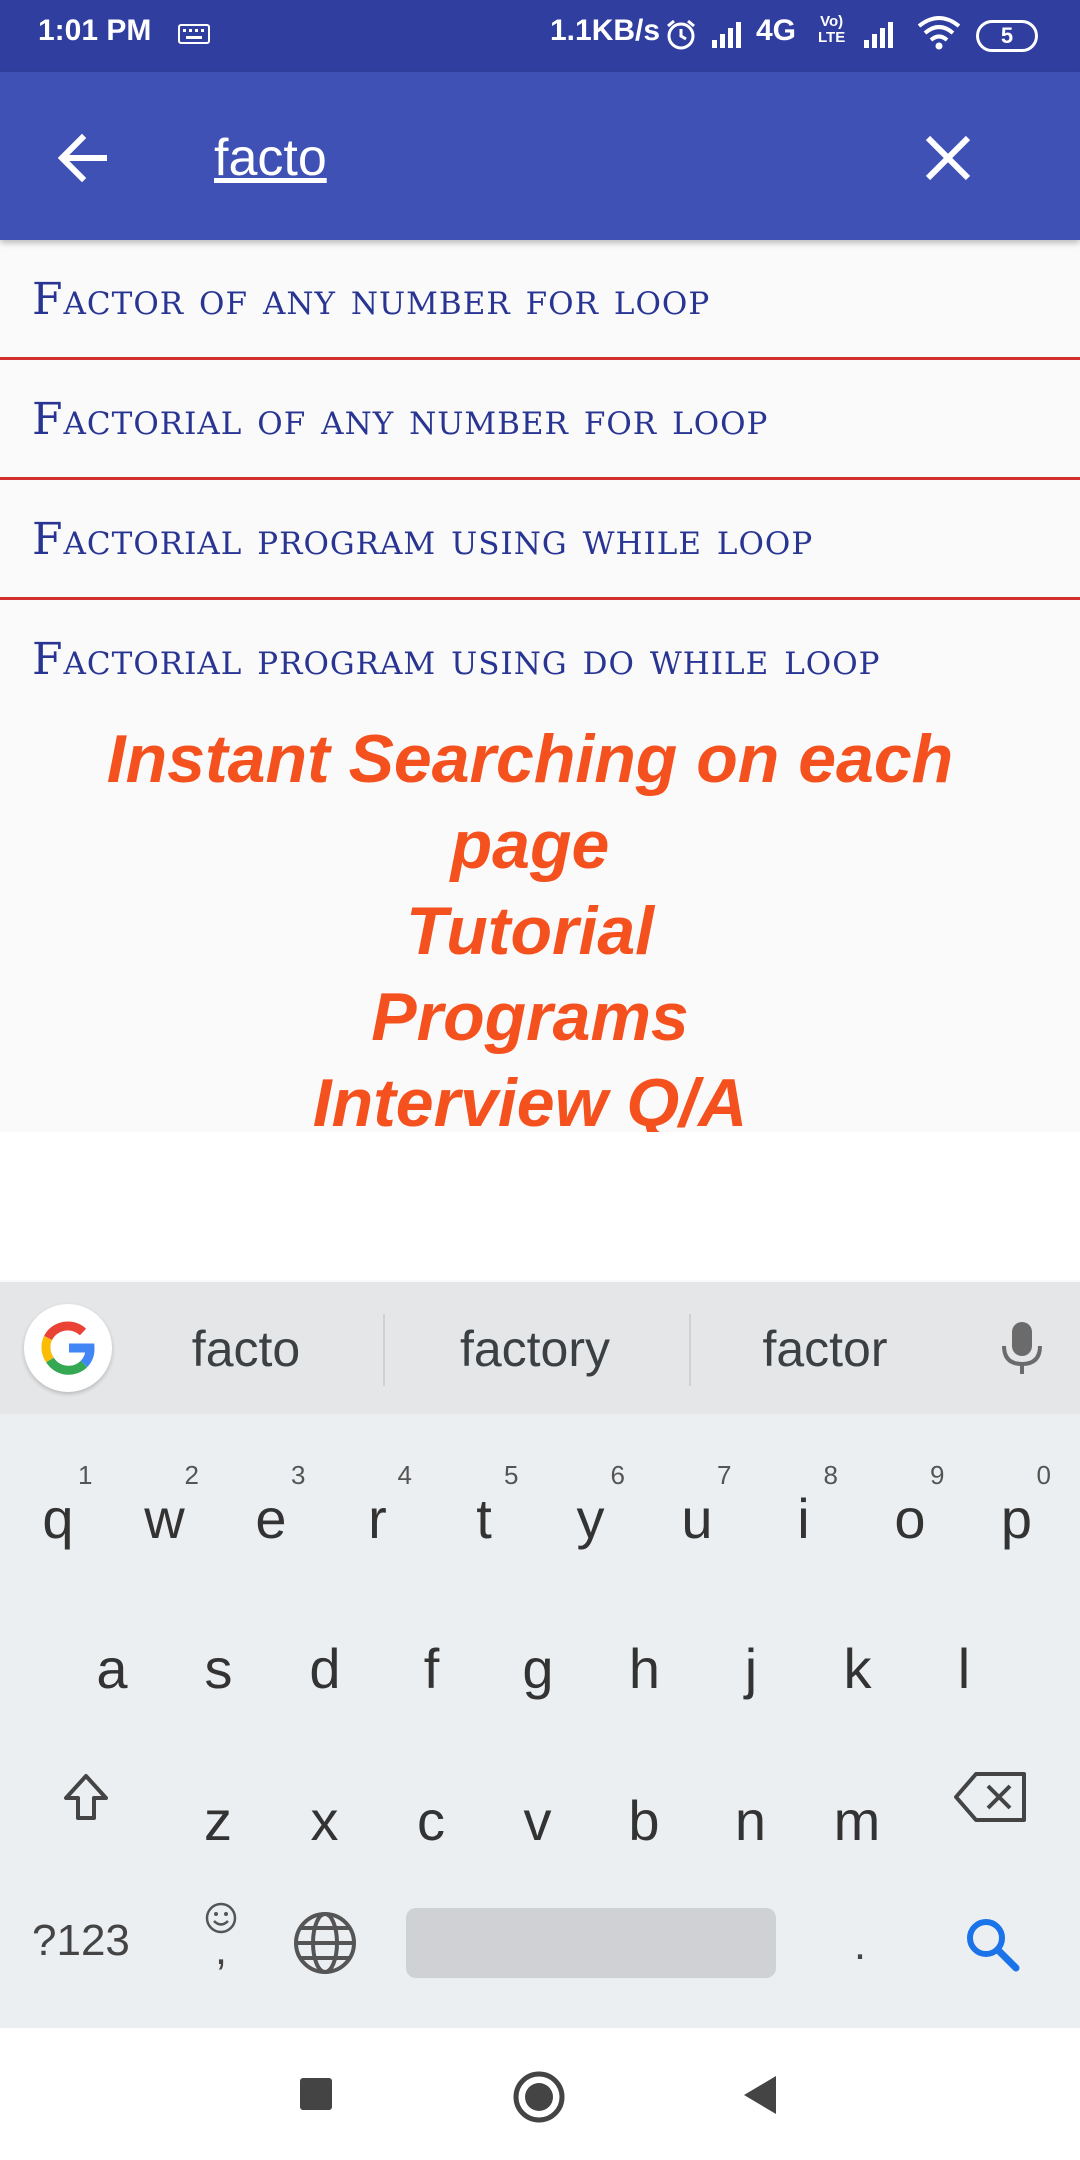  I want to click on key-hint-number: 4, so click(404, 1475).